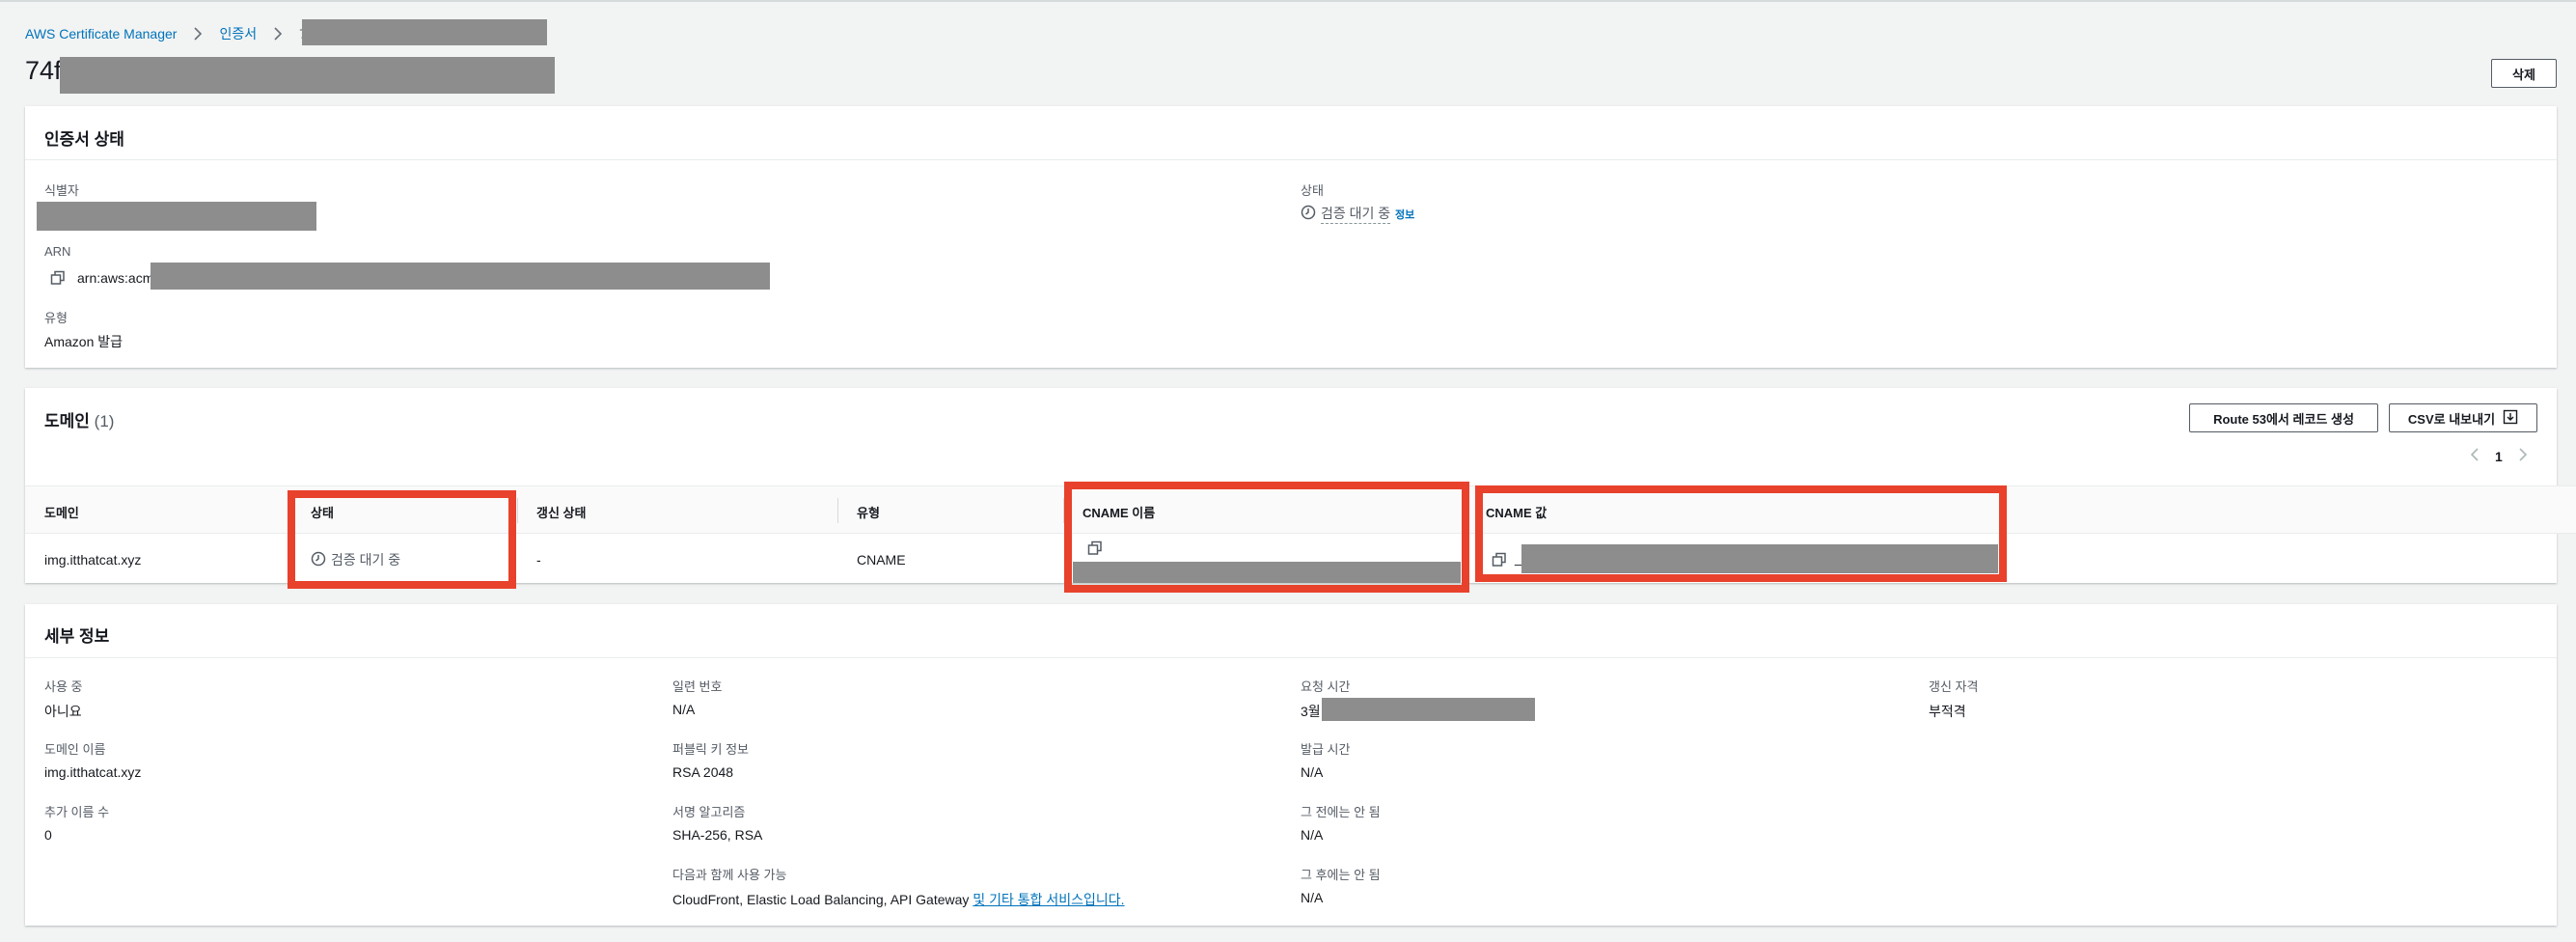 Image resolution: width=2576 pixels, height=942 pixels. I want to click on domains-title: 도메인, so click(67, 421).